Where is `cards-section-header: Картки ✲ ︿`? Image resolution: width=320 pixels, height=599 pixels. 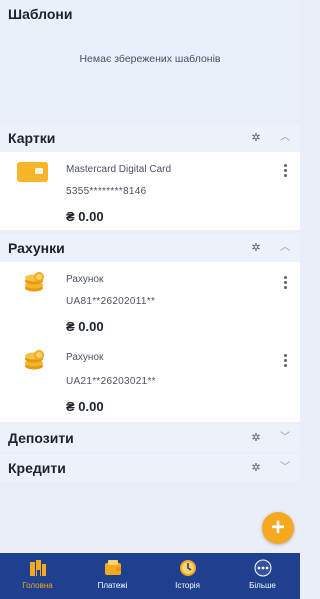 cards-section-header: Картки ✲ ︿ is located at coordinates (150, 138).